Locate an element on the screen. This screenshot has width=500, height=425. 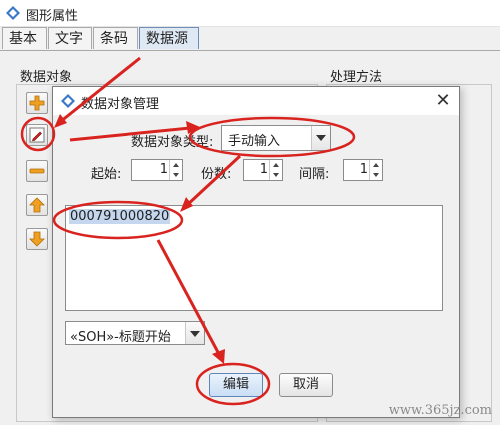
remove-button is located at coordinates (37, 171).